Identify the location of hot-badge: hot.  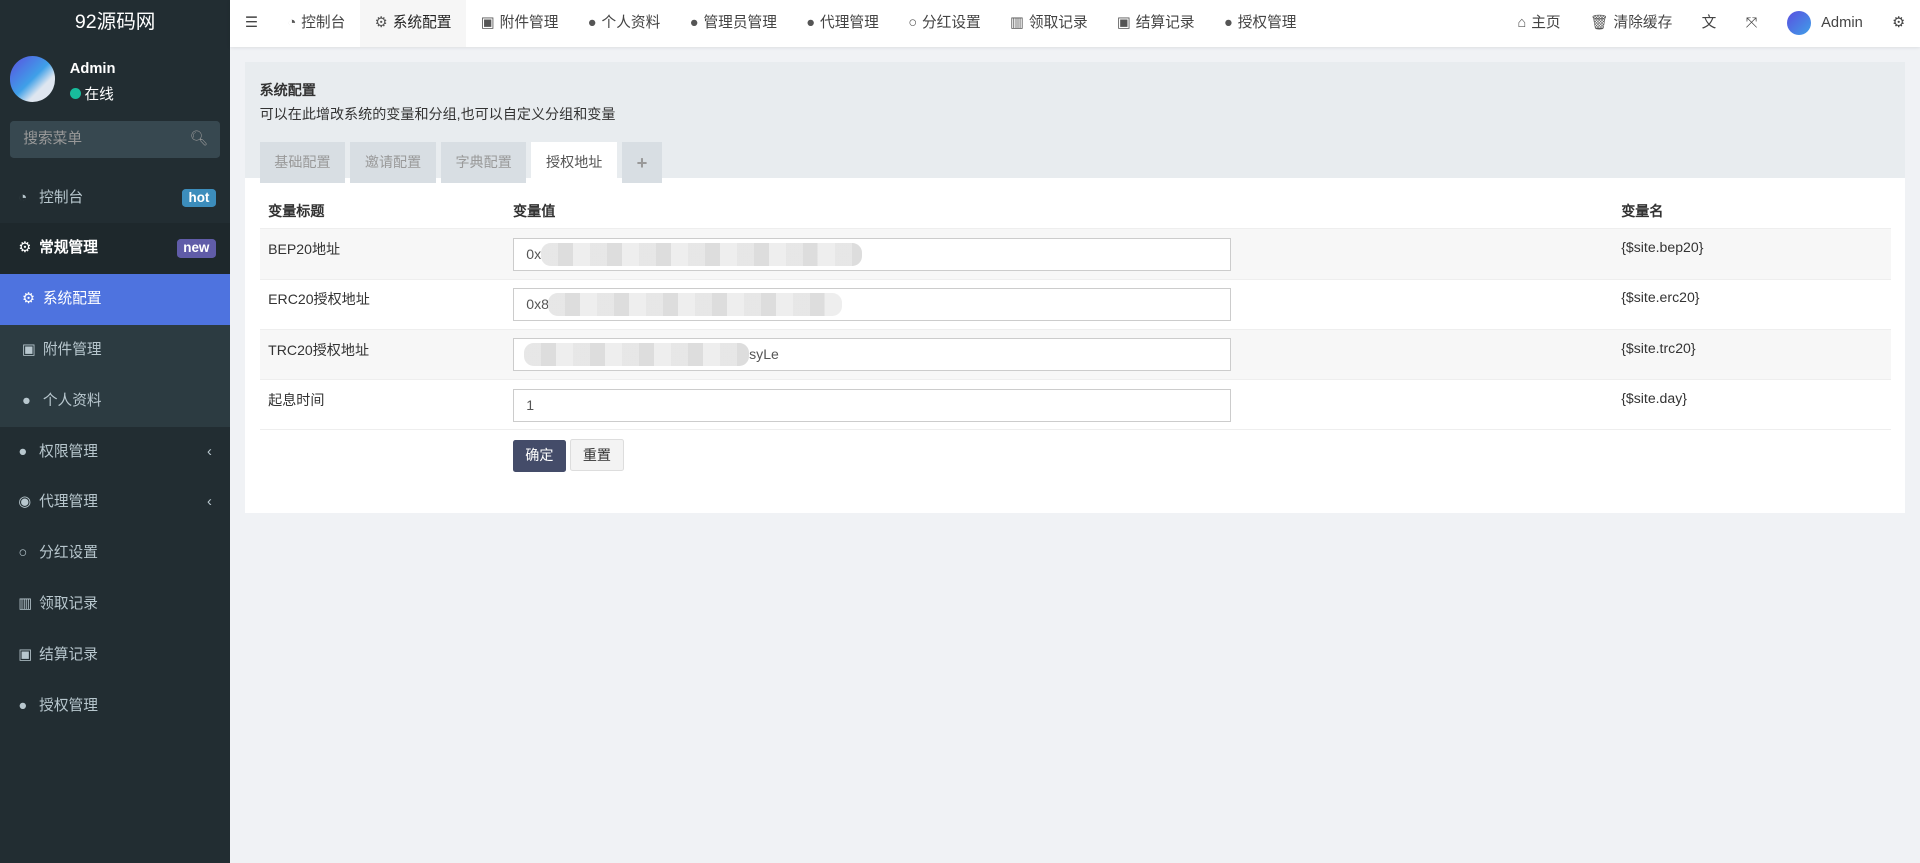
(199, 197).